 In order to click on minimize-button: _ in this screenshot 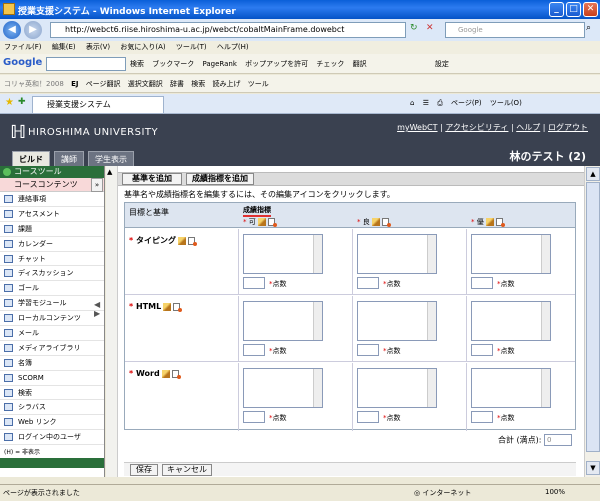, I will do `click(556, 9)`.